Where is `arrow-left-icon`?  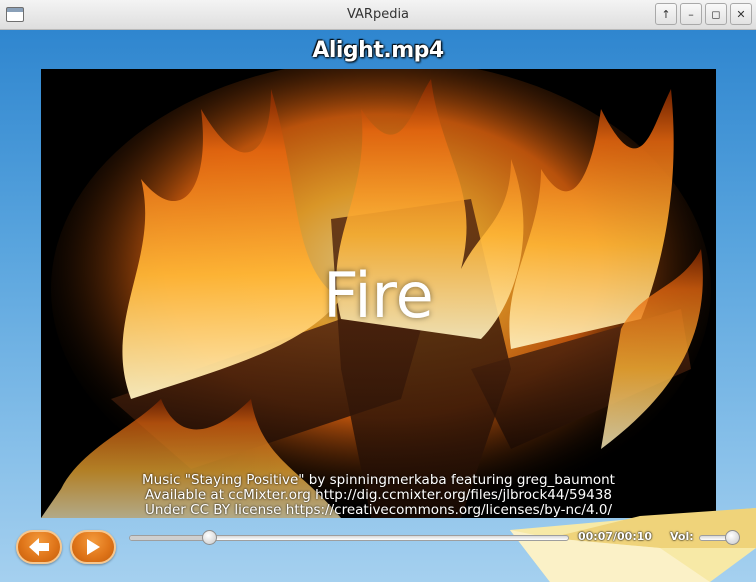
arrow-left-icon is located at coordinates (39, 547).